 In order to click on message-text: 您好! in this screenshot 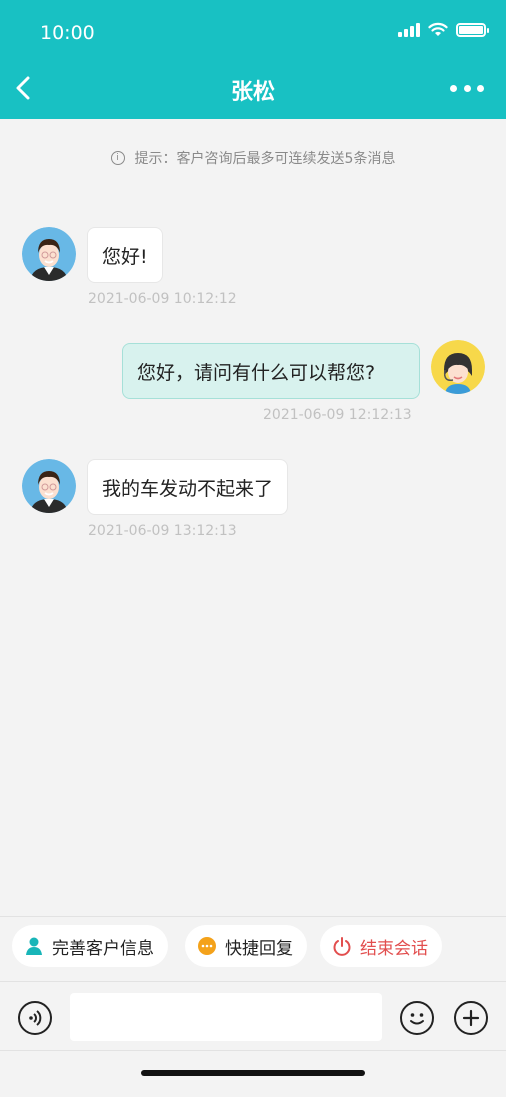, I will do `click(125, 256)`.